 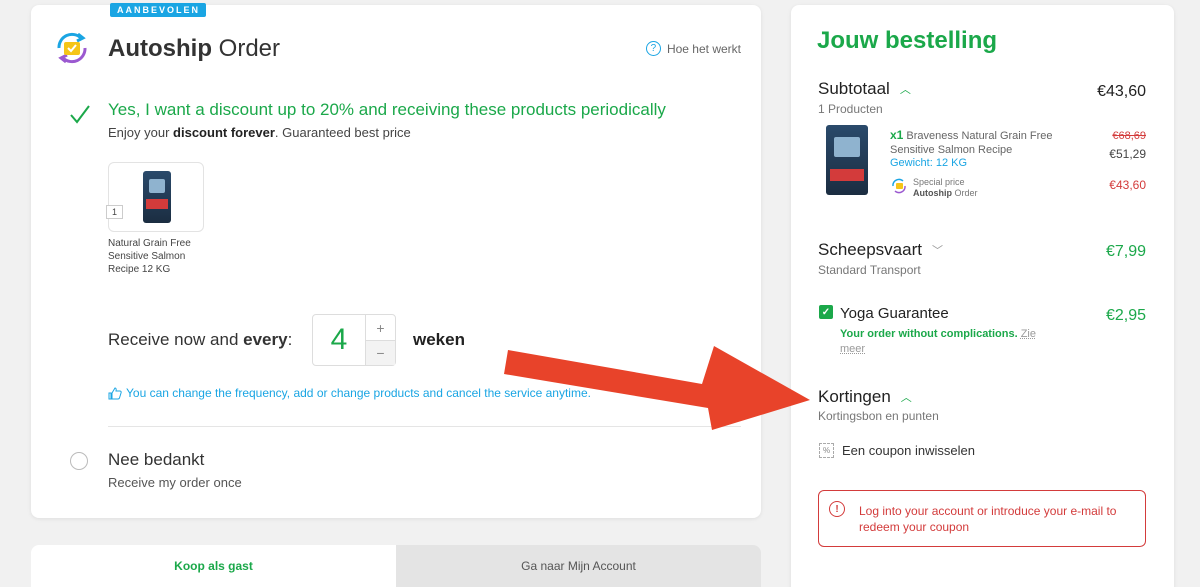 I want to click on alert-icon: !, so click(x=837, y=509).